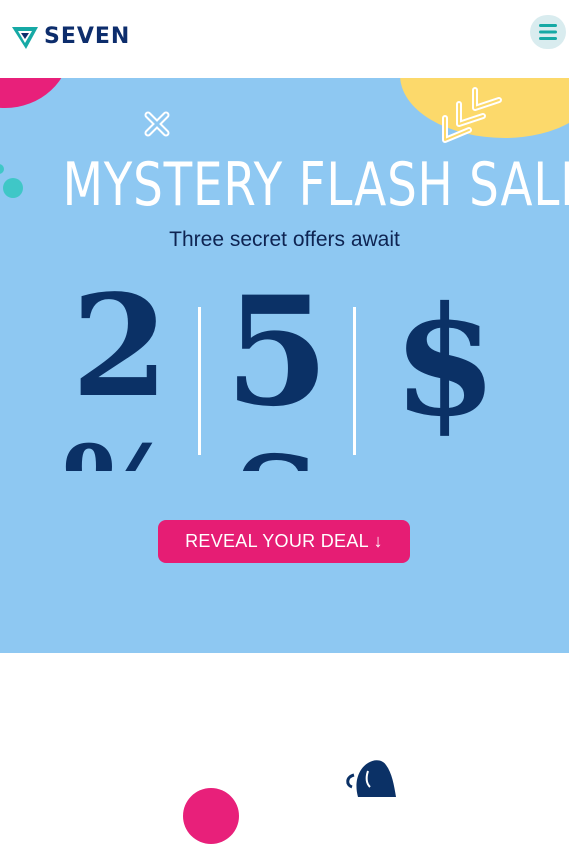 The width and height of the screenshot is (569, 844). I want to click on reveal-deal-button: REVEAL YOUR DEAL ↓, so click(284, 541).